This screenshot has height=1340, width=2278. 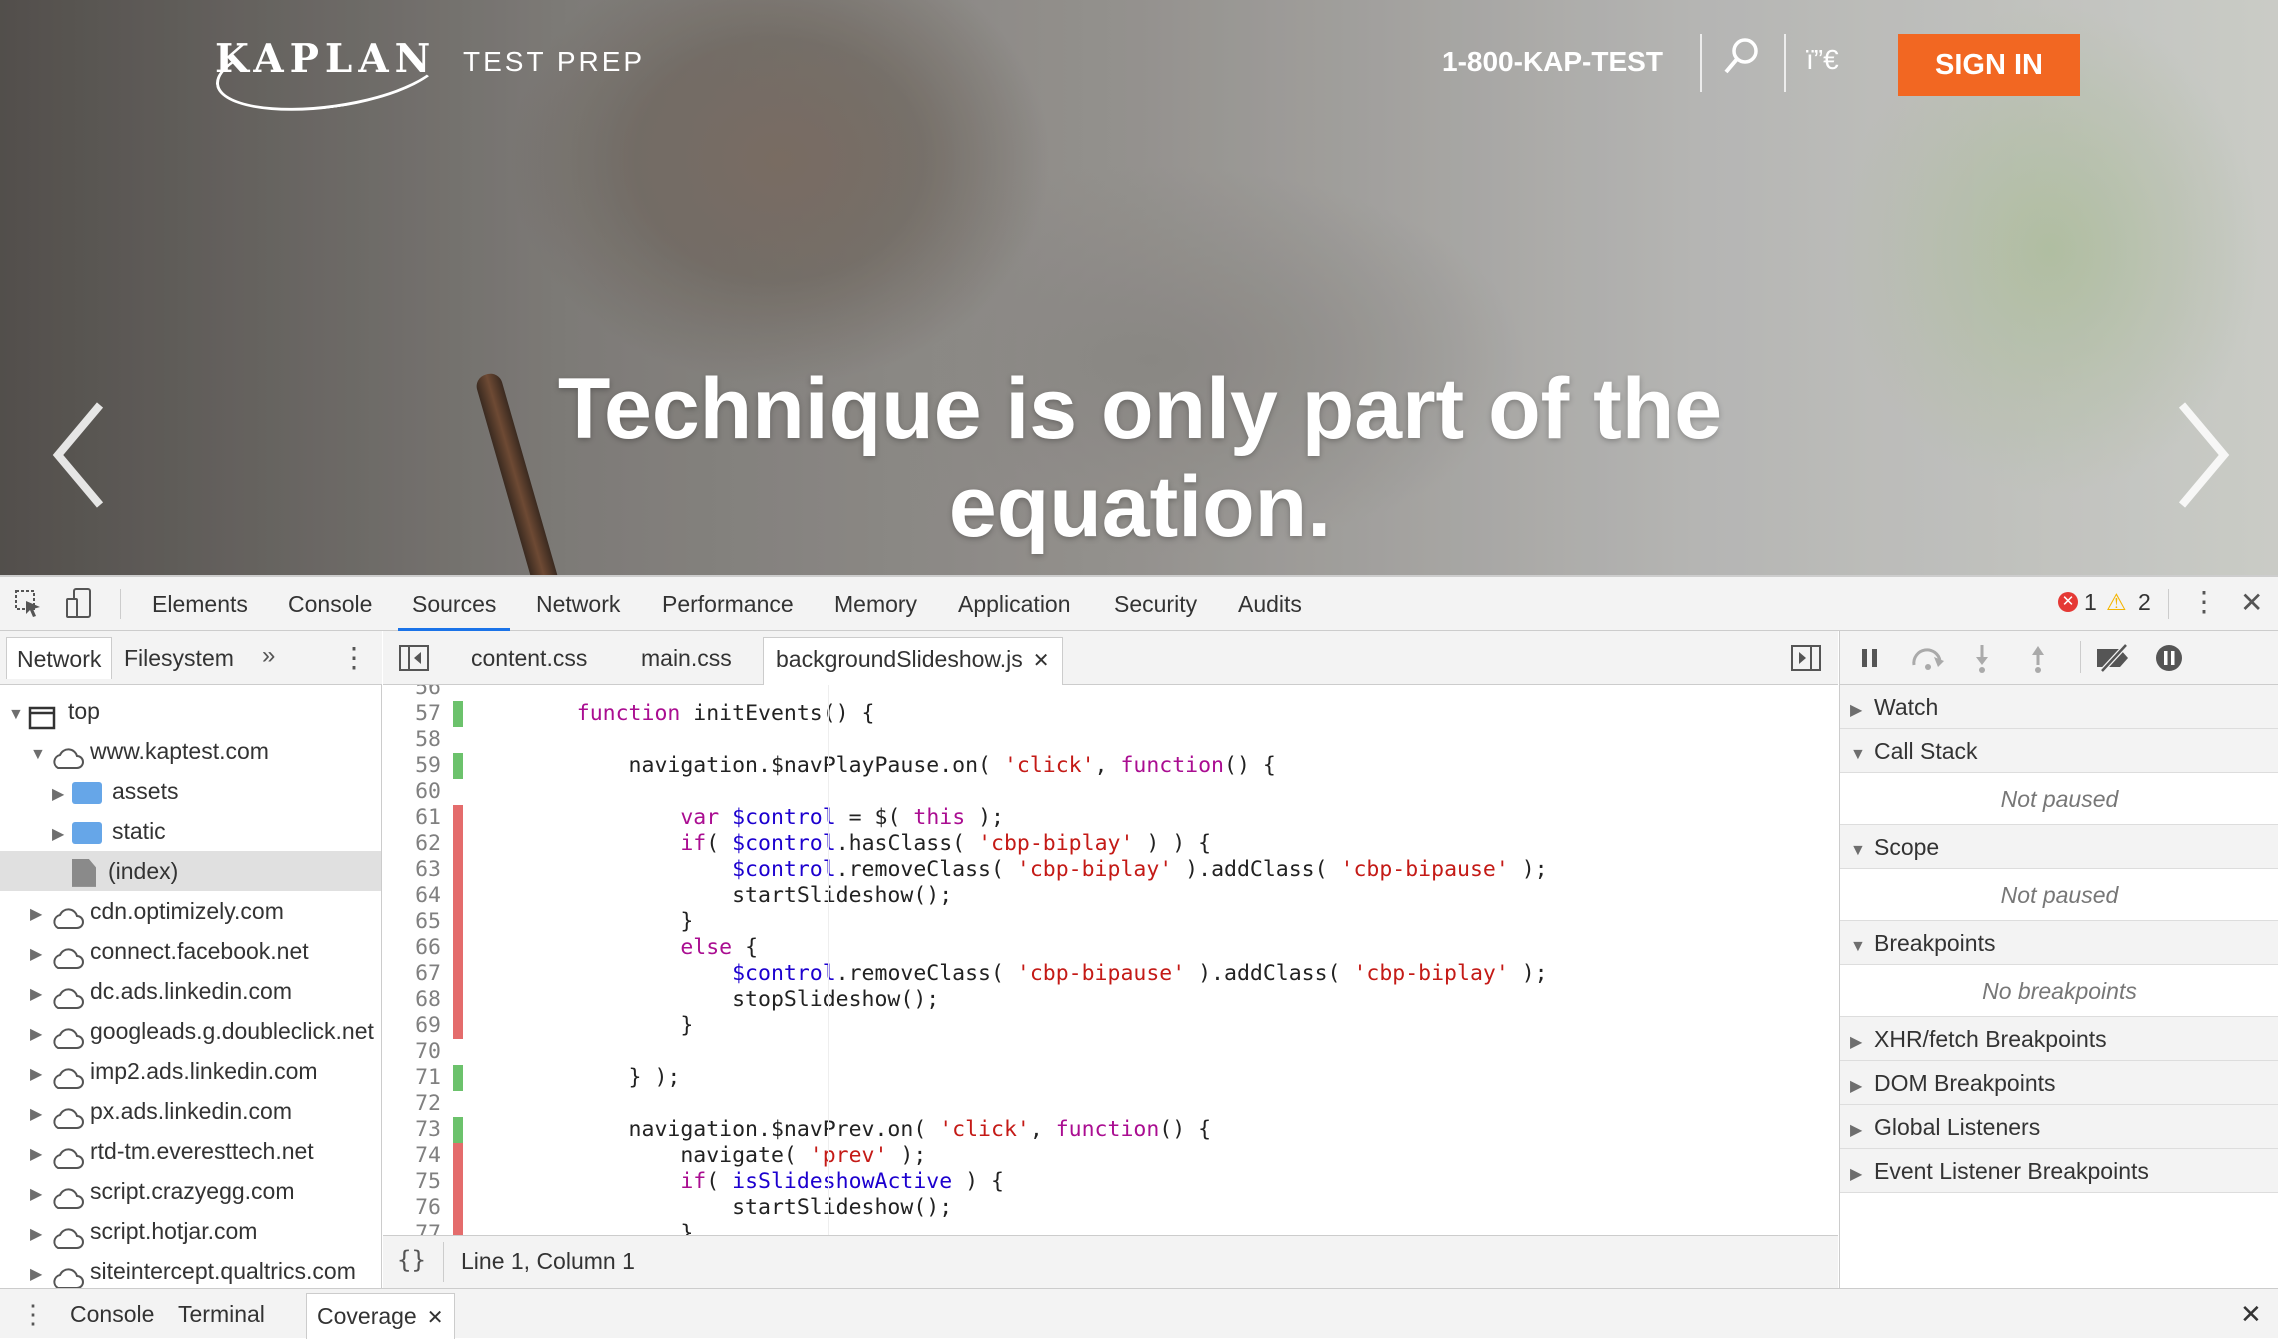 I want to click on drawer-tab-console: Console, so click(x=112, y=1314).